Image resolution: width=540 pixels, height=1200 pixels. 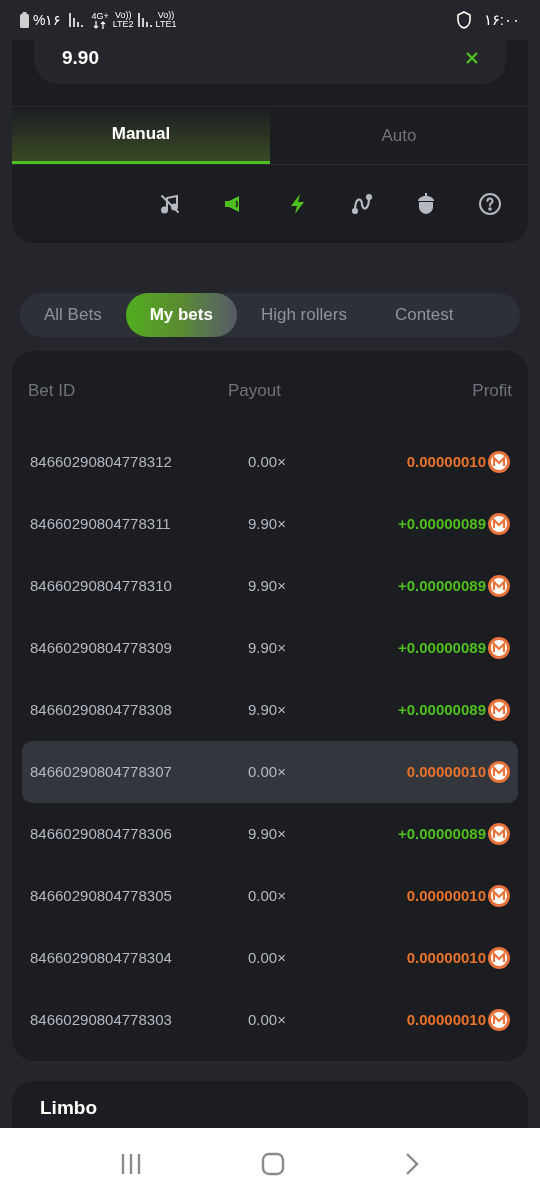 What do you see at coordinates (100, 24) in the screenshot?
I see `data-arrows-icon` at bounding box center [100, 24].